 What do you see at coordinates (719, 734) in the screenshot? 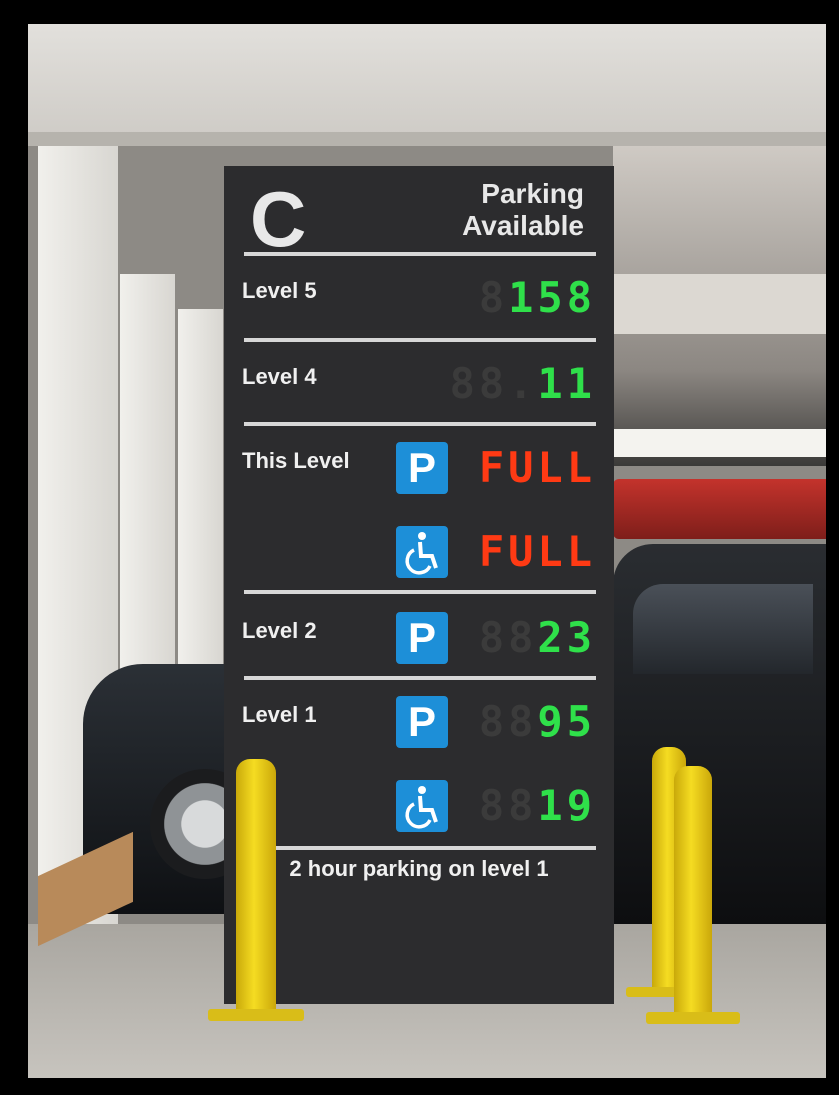
I see `black-car` at bounding box center [719, 734].